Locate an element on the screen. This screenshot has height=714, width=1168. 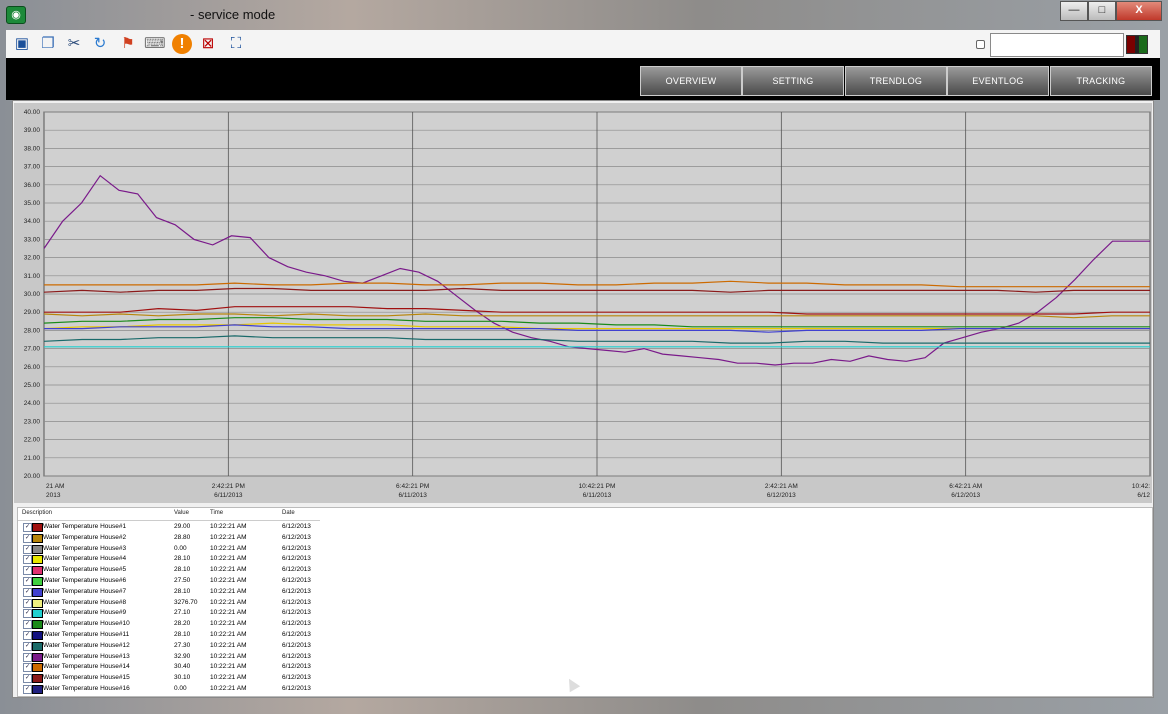
y-tick-label: 25.00 is located at coordinates (32, 385).